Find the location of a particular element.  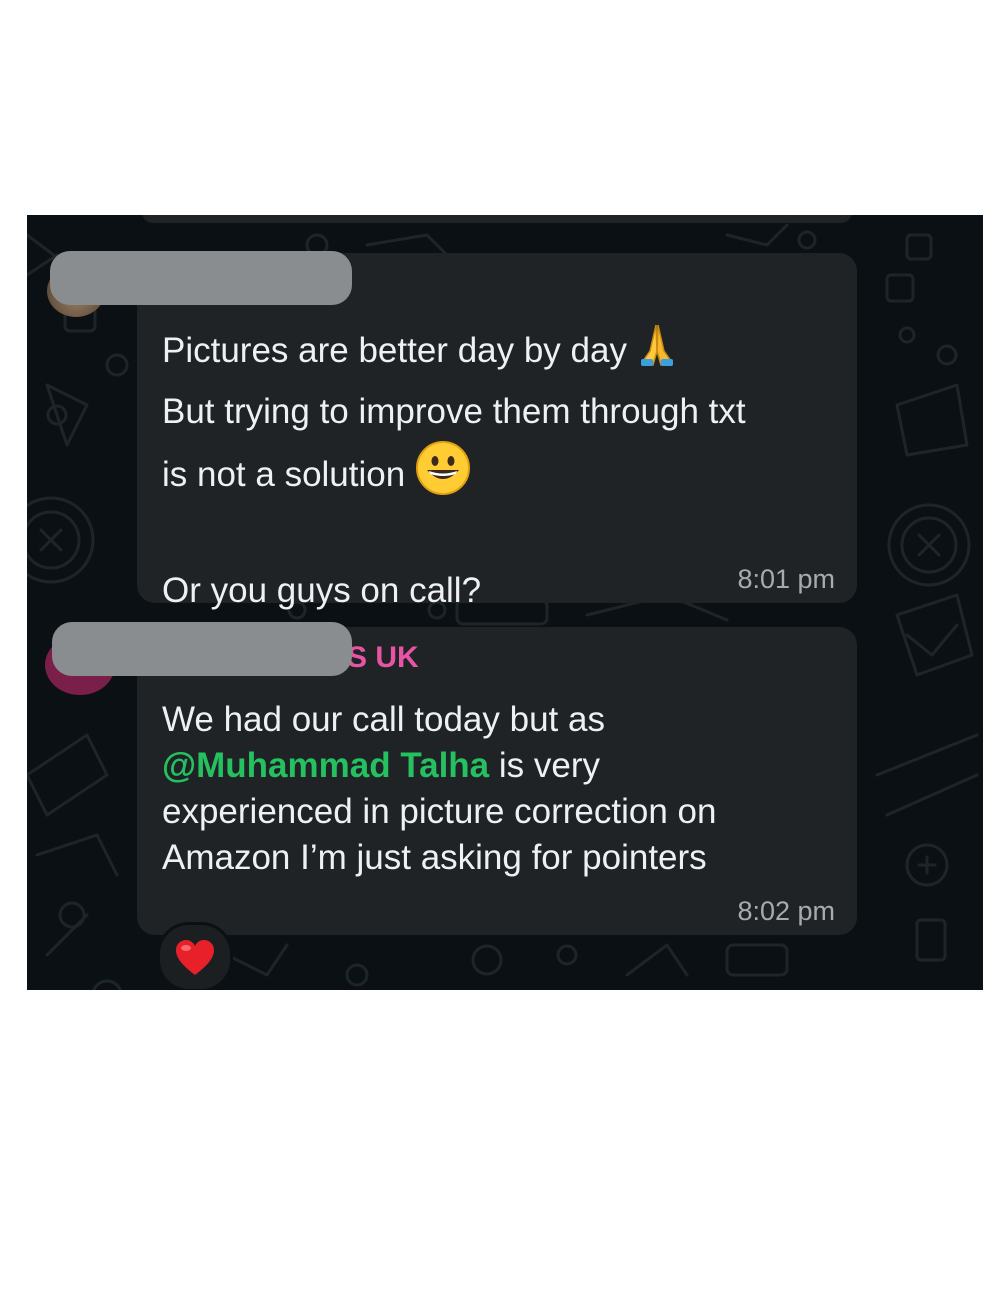

message-line: is very is located at coordinates (544, 765).